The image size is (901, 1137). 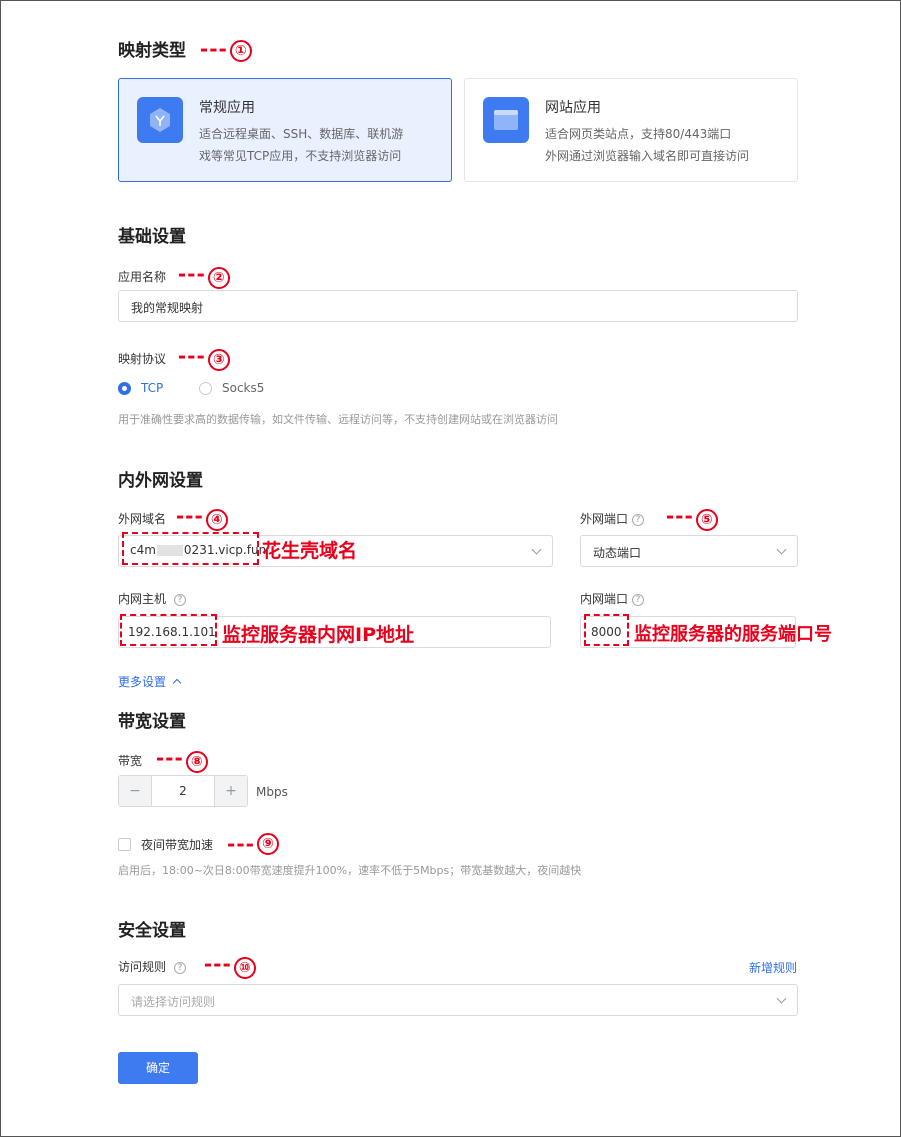 I want to click on card-desc-line1: 适合网页类站点，支持80/443端口, so click(x=638, y=134).